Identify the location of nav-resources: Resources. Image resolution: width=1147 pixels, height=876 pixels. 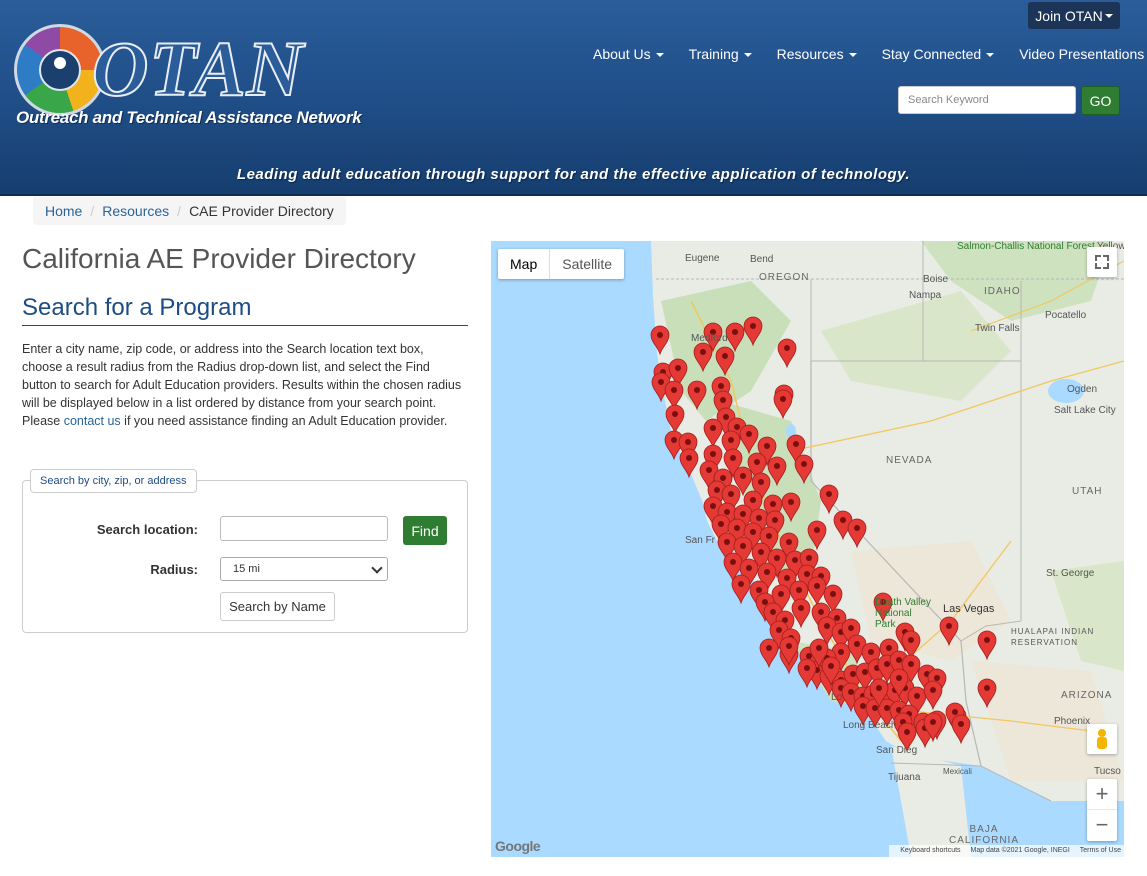
(817, 54).